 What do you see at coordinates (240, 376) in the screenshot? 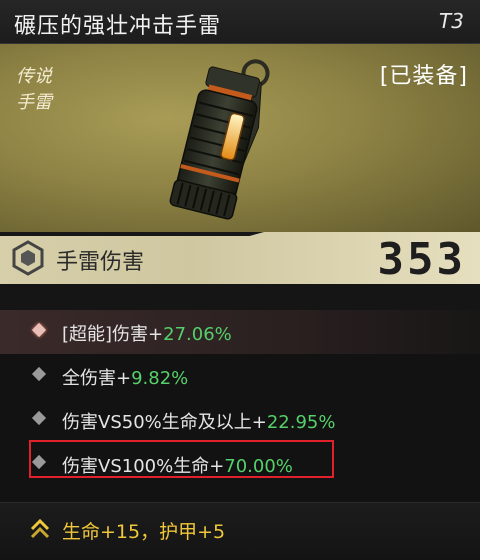
I see `attribute-row: 全伤害+9.82%` at bounding box center [240, 376].